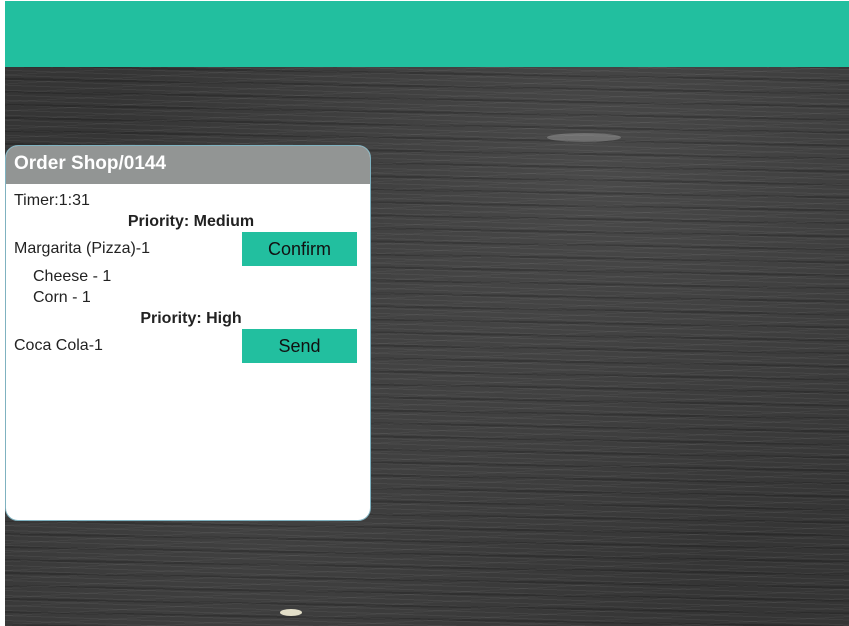 The height and width of the screenshot is (626, 849). What do you see at coordinates (58, 345) in the screenshot?
I see `order-item-name: Coca Cola-1` at bounding box center [58, 345].